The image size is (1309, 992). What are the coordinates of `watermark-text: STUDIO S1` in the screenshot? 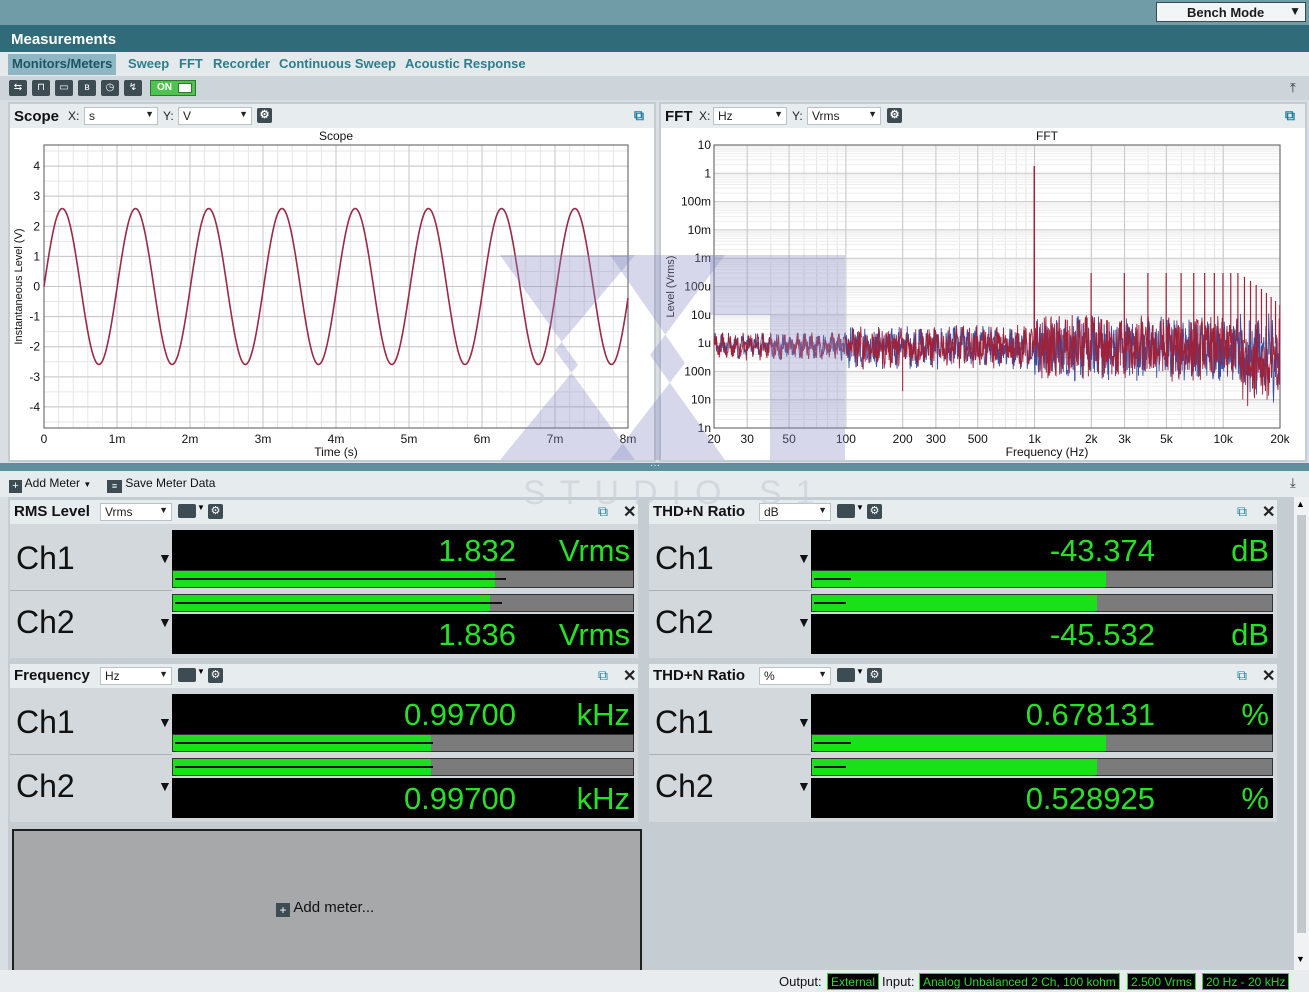 It's located at (676, 493).